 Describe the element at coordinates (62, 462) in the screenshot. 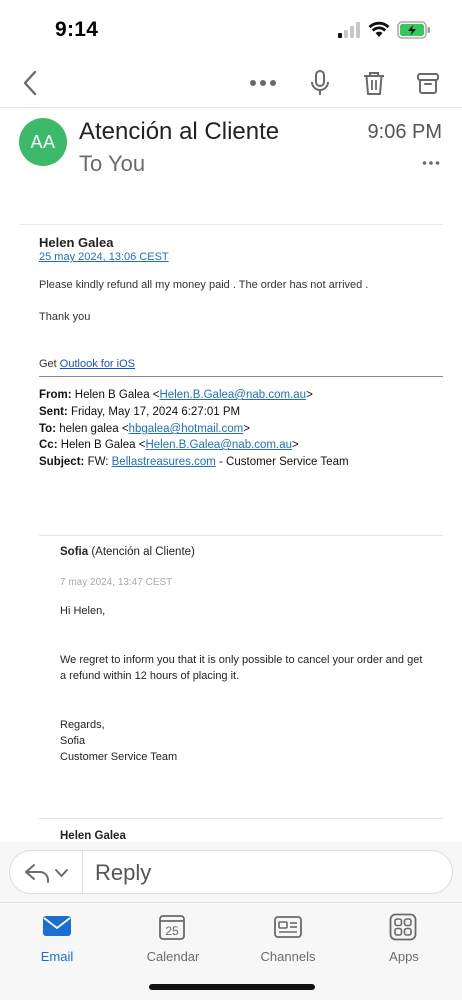

I see `forward-subject-label: Subject:` at that location.